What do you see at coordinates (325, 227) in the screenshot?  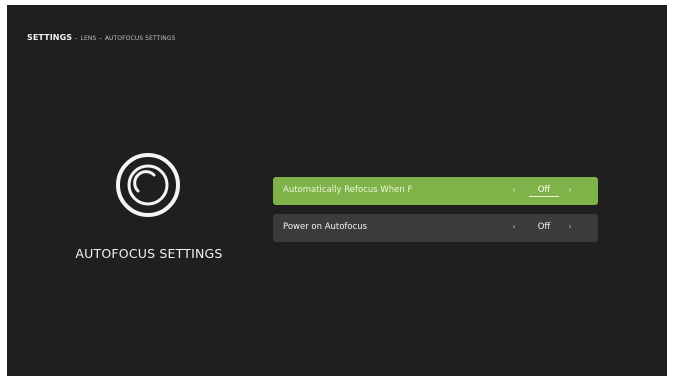 I see `option-label: Power on Autofocus` at bounding box center [325, 227].